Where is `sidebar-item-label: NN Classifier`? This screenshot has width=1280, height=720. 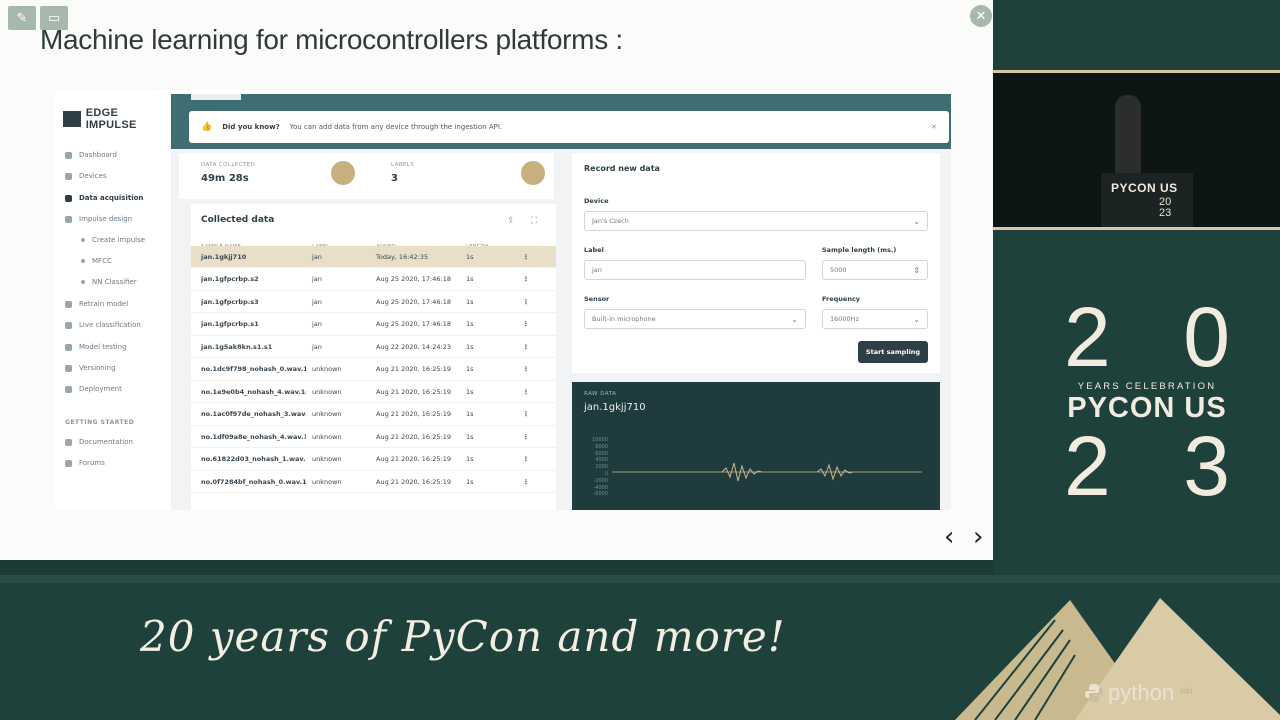
sidebar-item-label: NN Classifier is located at coordinates (114, 282).